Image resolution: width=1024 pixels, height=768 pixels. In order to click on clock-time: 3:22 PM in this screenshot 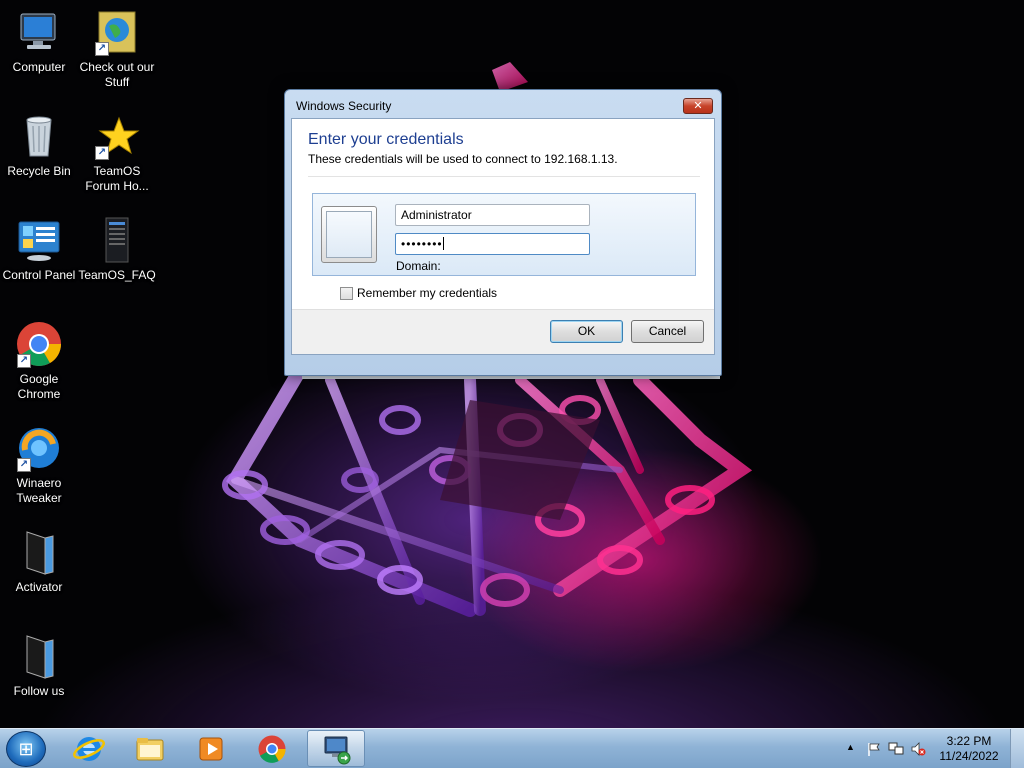, I will do `click(969, 741)`.